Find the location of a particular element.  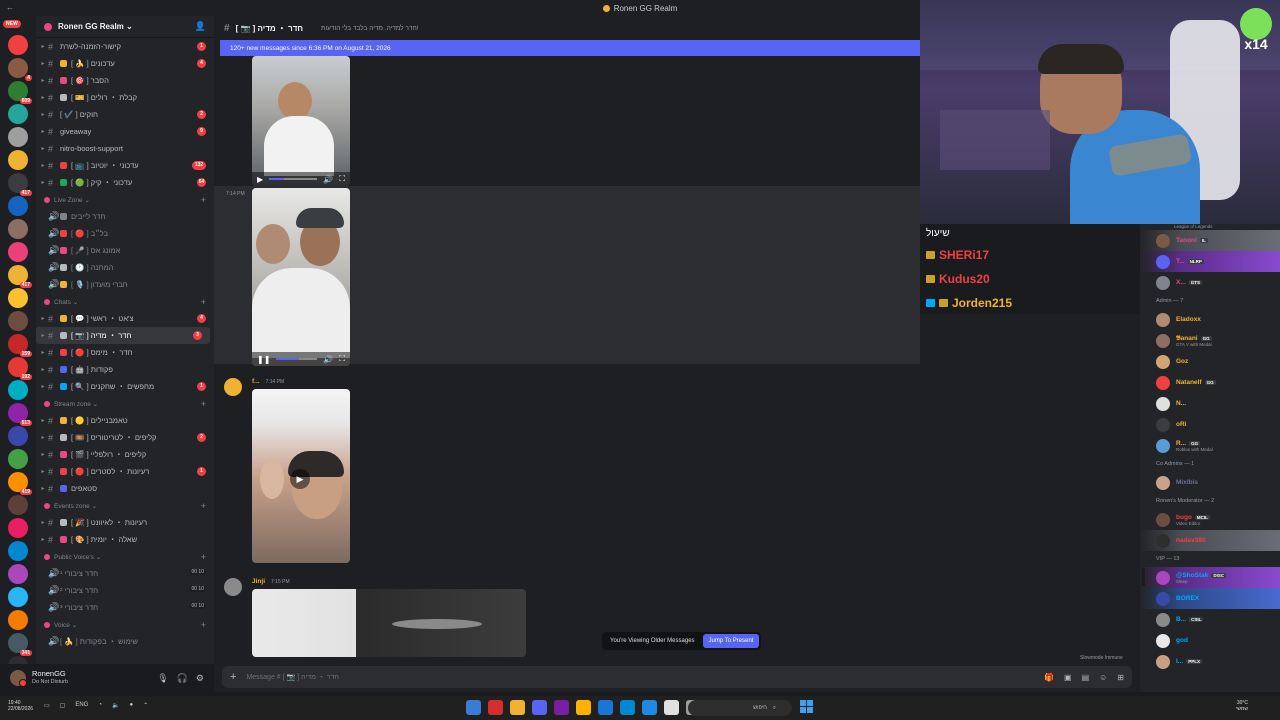

avatar is located at coordinates (18, 678).